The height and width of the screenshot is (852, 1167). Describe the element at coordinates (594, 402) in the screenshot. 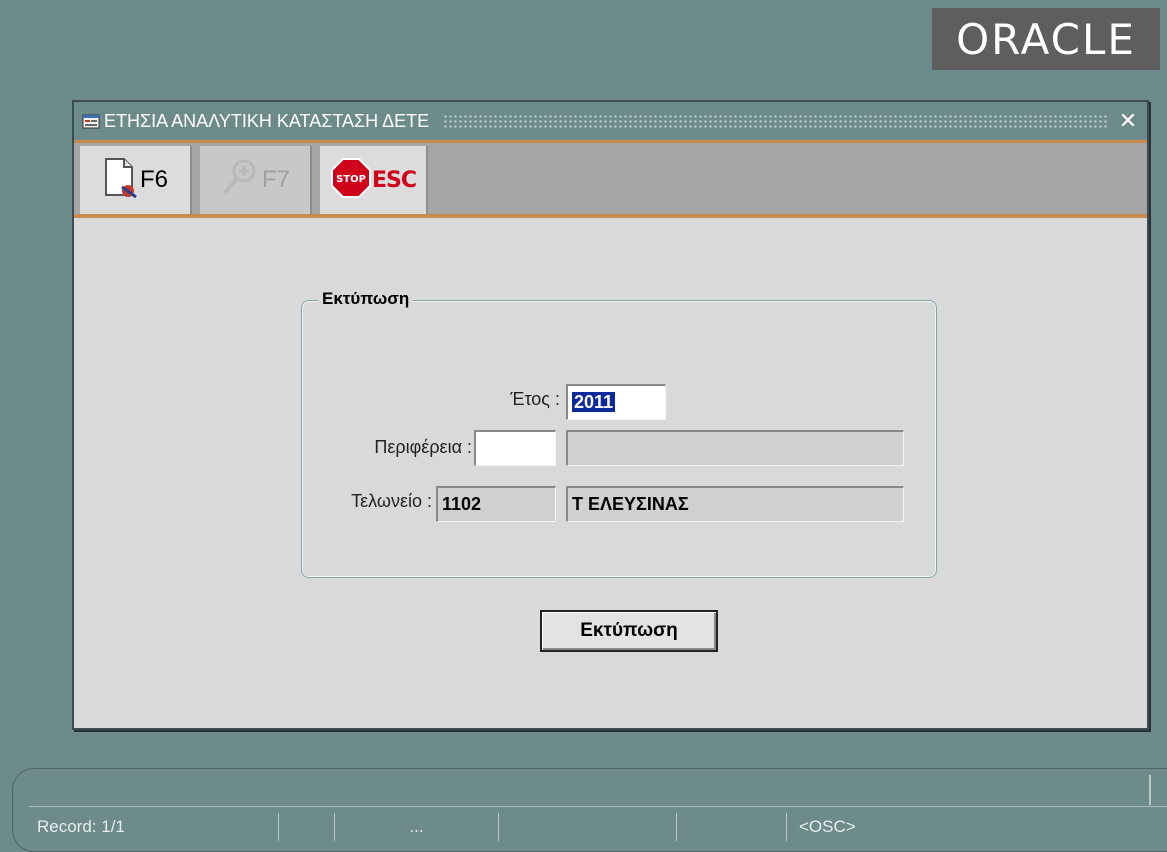

I see `year-value: 2011` at that location.